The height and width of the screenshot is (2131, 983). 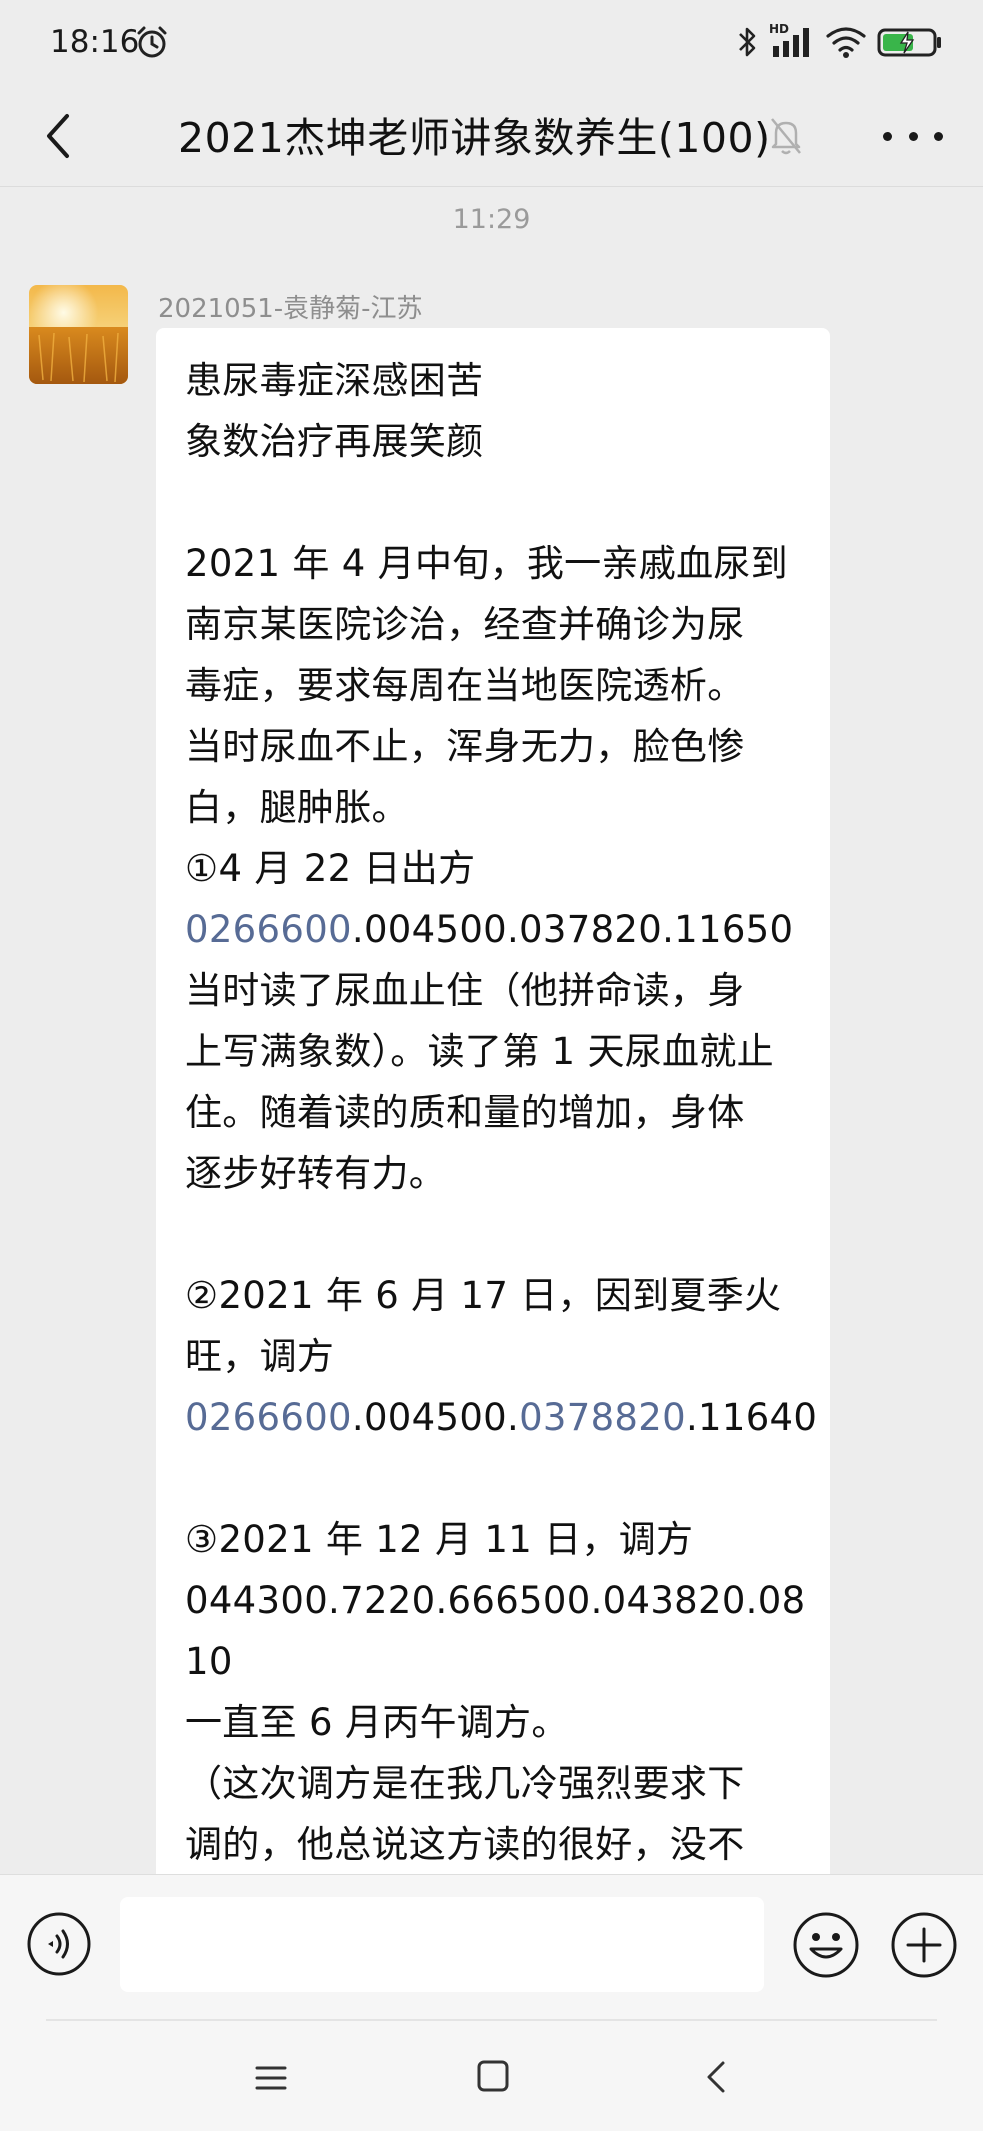 What do you see at coordinates (500, 380) in the screenshot?
I see `message-line: 患尿毒症深感困苦` at bounding box center [500, 380].